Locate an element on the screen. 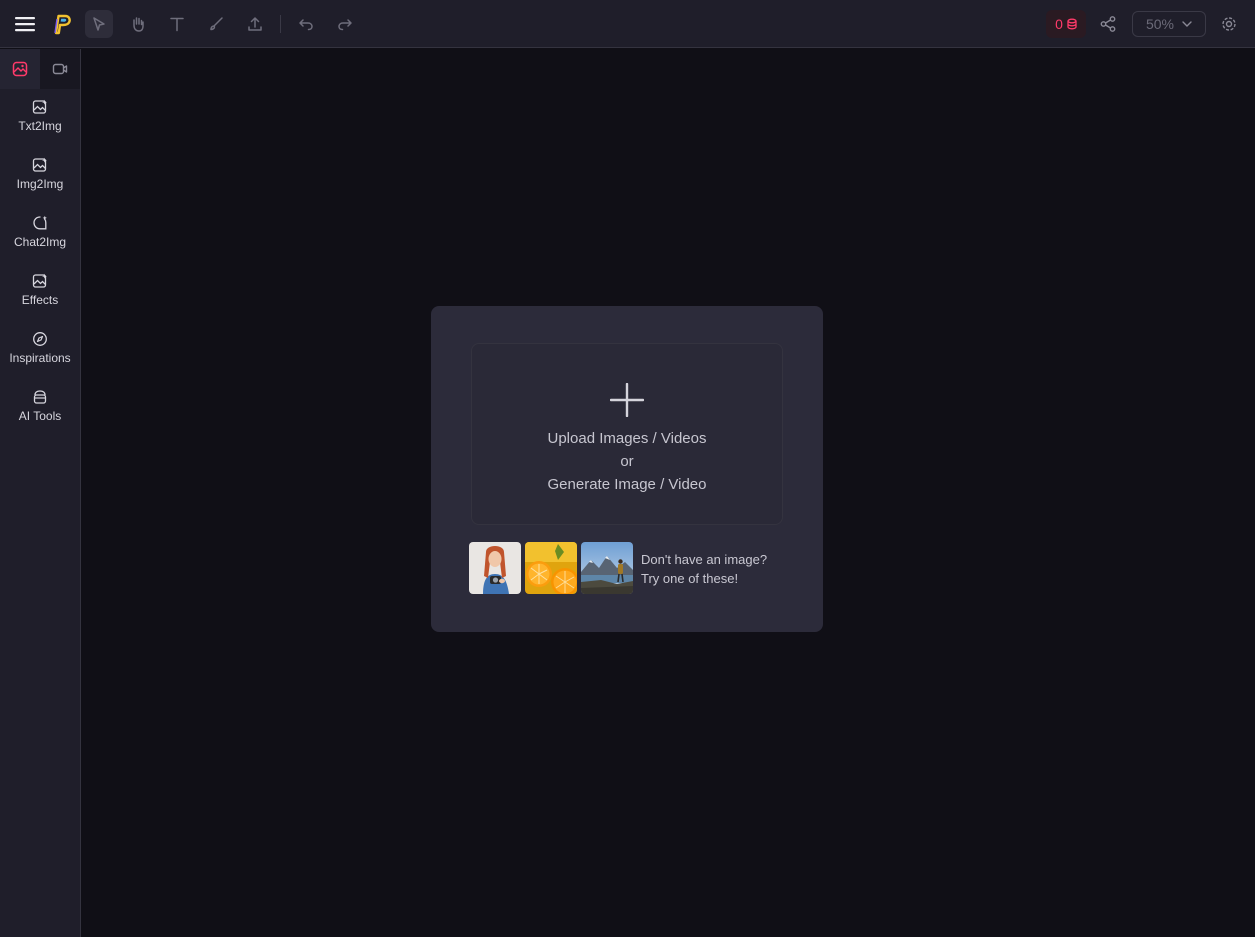 This screenshot has width=1255, height=937. hand-tool is located at coordinates (138, 24).